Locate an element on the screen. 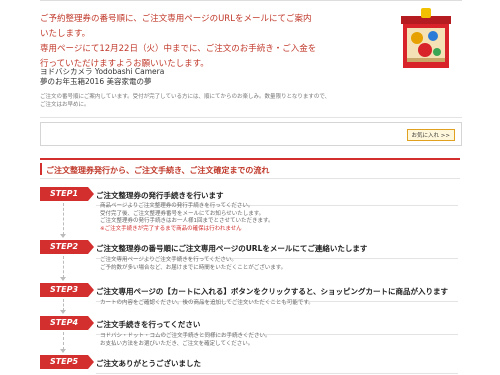 The height and width of the screenshot is (375, 500). flow-title: ご注文整理券発行から、ご注文手続き、ご注文確定までの流れ is located at coordinates (158, 170).